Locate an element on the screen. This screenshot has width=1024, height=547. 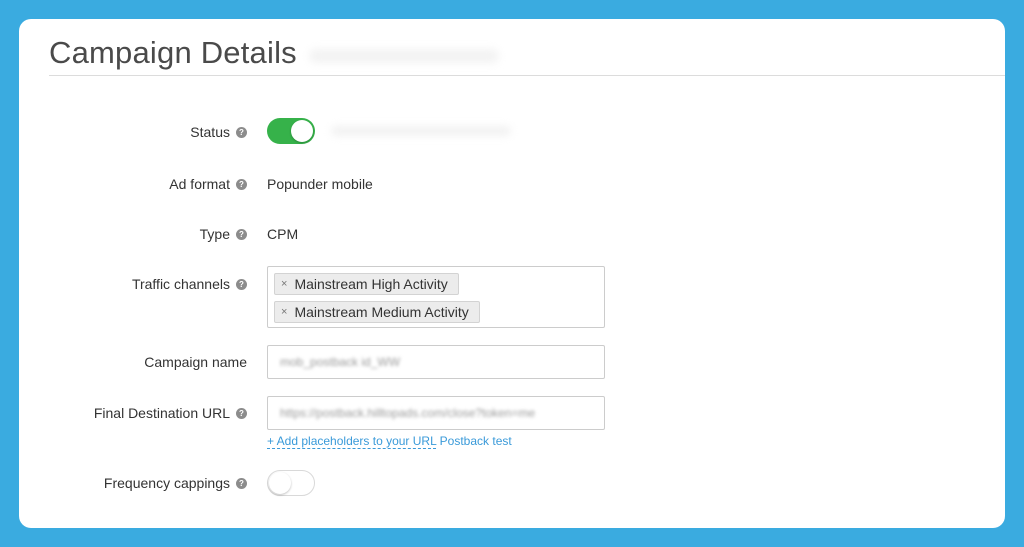
postback-test-link: Postback test is located at coordinates (476, 441).